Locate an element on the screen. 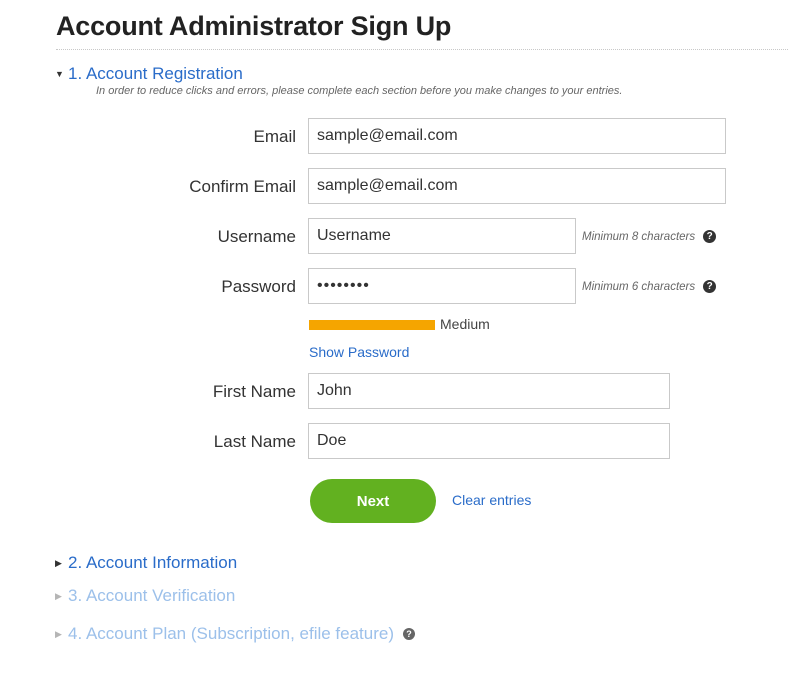 The height and width of the screenshot is (695, 788). next-button: Next is located at coordinates (373, 501).